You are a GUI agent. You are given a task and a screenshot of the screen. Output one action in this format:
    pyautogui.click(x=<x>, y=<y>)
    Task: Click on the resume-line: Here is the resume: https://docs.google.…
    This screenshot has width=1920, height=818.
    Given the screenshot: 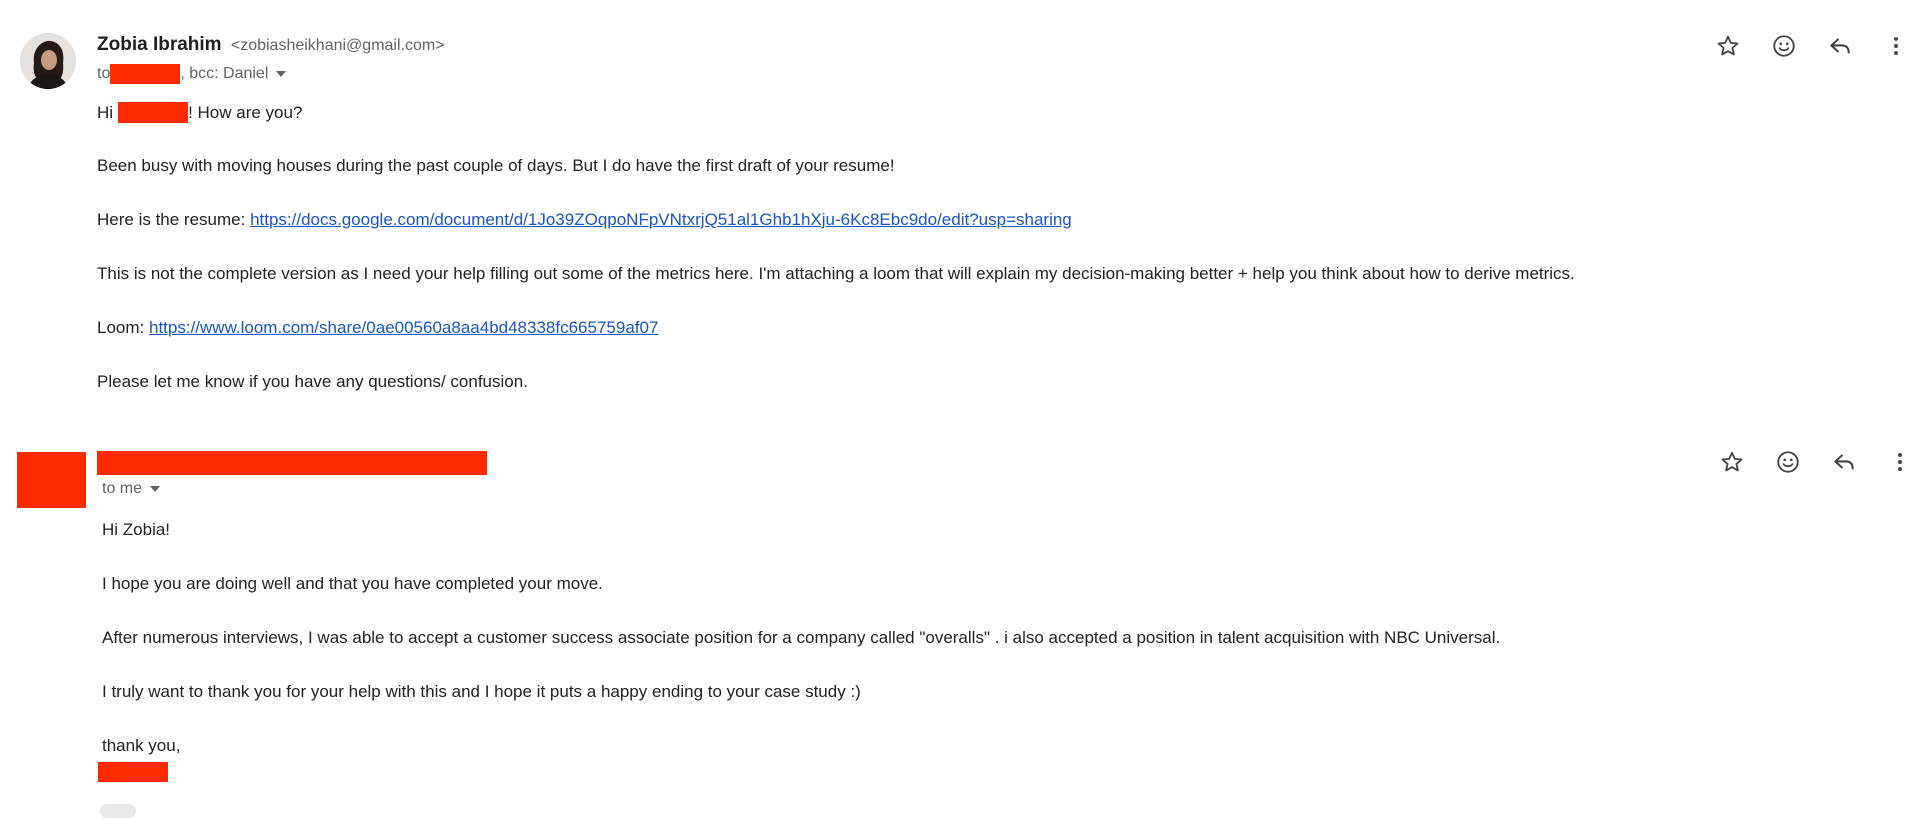 What is the action you would take?
    pyautogui.click(x=584, y=220)
    